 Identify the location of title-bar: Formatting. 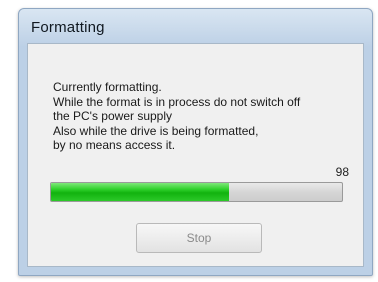
(195, 26).